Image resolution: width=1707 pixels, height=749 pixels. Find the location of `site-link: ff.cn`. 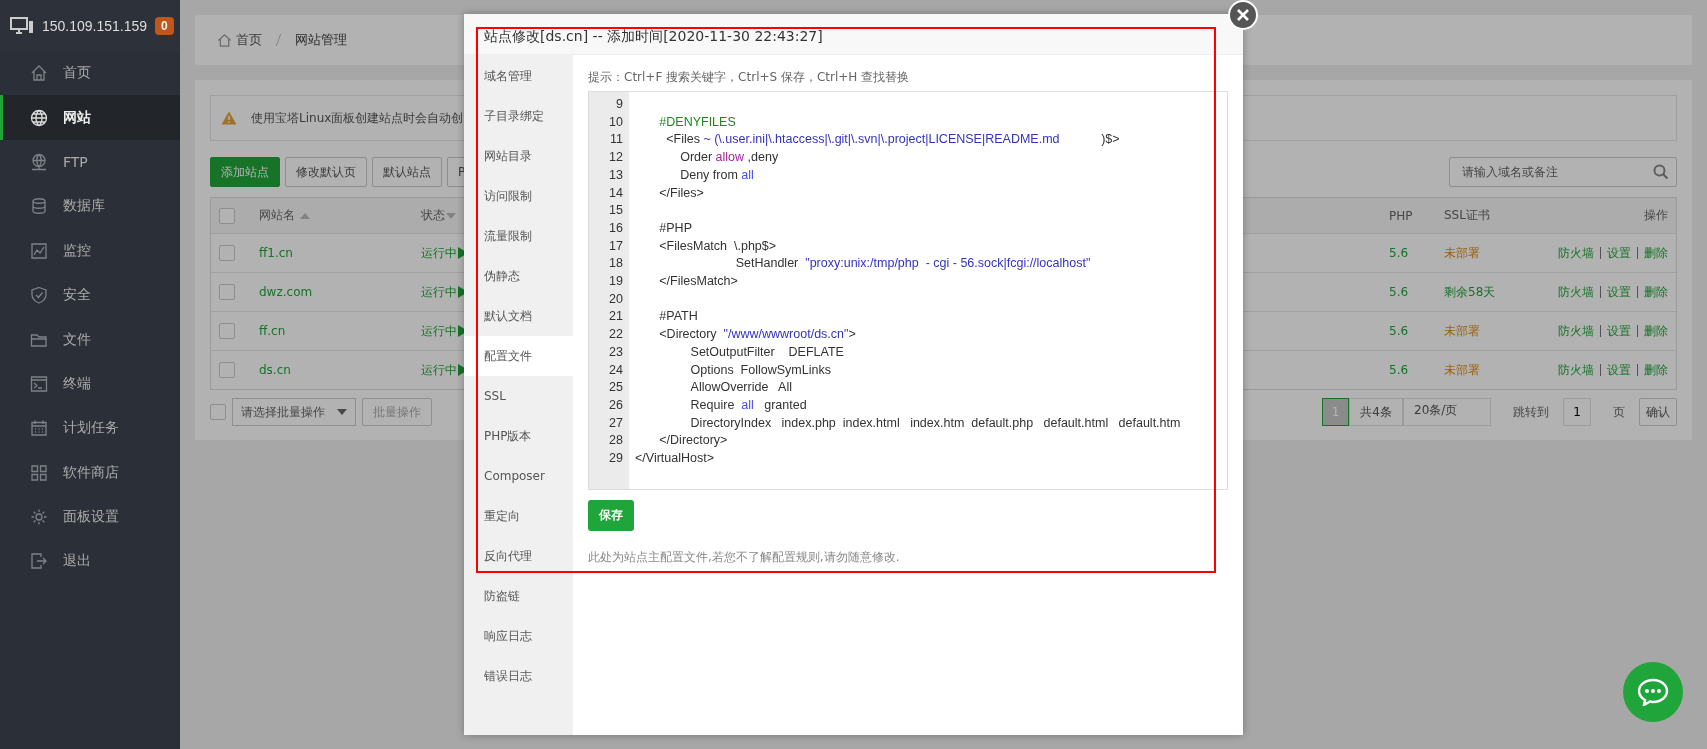

site-link: ff.cn is located at coordinates (272, 331).